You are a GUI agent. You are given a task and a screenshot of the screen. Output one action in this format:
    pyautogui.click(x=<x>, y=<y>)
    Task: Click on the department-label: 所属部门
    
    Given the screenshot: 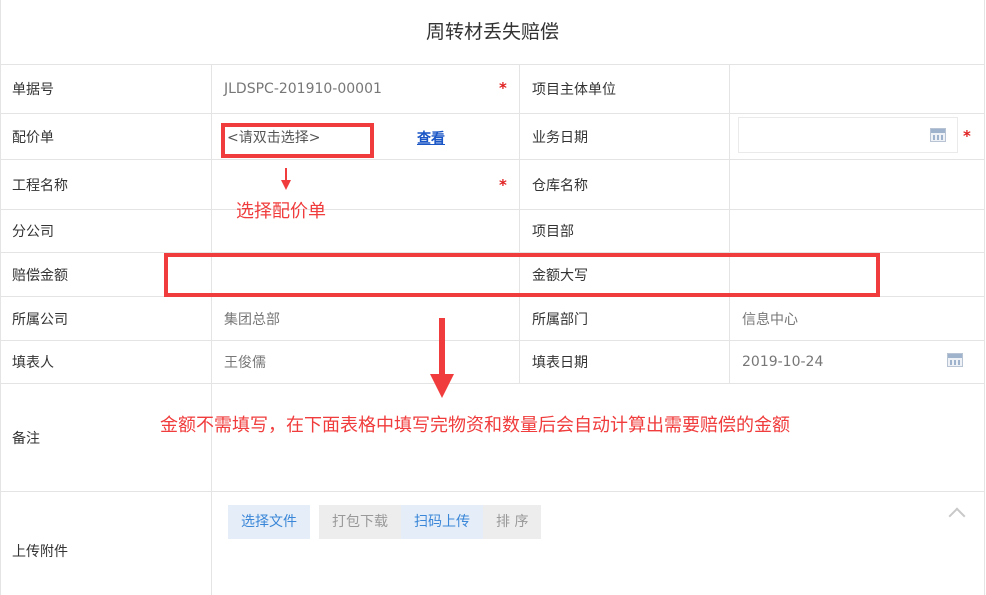 What is the action you would take?
    pyautogui.click(x=625, y=318)
    